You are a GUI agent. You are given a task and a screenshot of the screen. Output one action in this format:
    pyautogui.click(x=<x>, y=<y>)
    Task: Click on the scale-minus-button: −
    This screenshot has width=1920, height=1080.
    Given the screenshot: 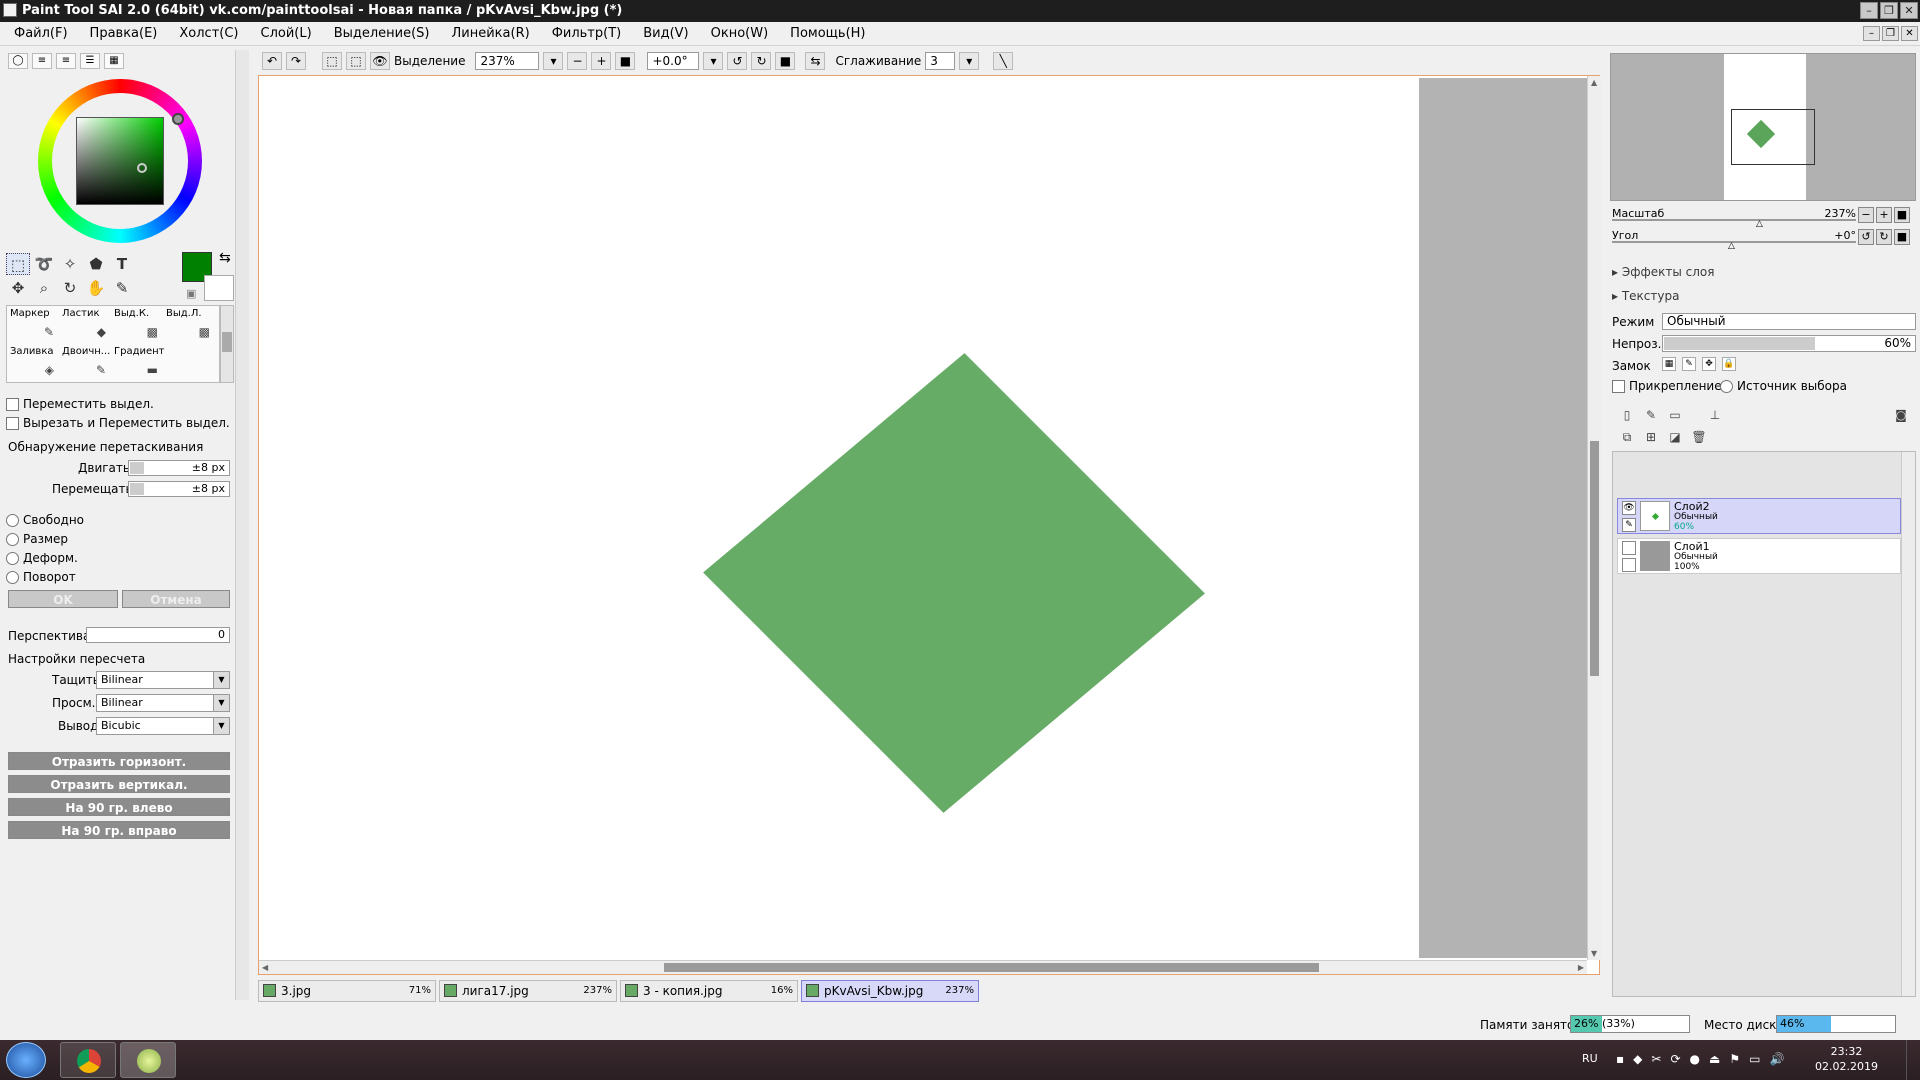 What is the action you would take?
    pyautogui.click(x=1866, y=215)
    